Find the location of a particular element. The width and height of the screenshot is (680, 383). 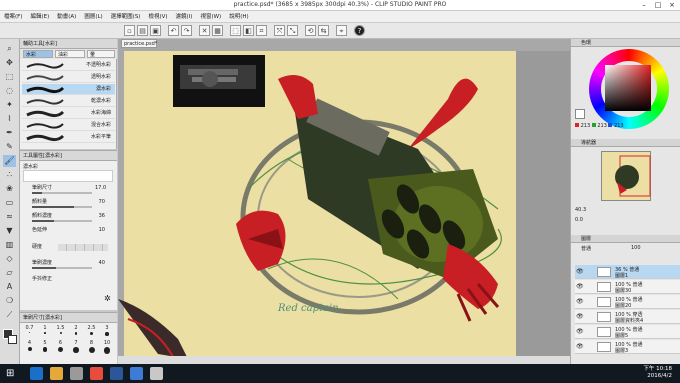

navigator-thumbnail is located at coordinates (626, 176).